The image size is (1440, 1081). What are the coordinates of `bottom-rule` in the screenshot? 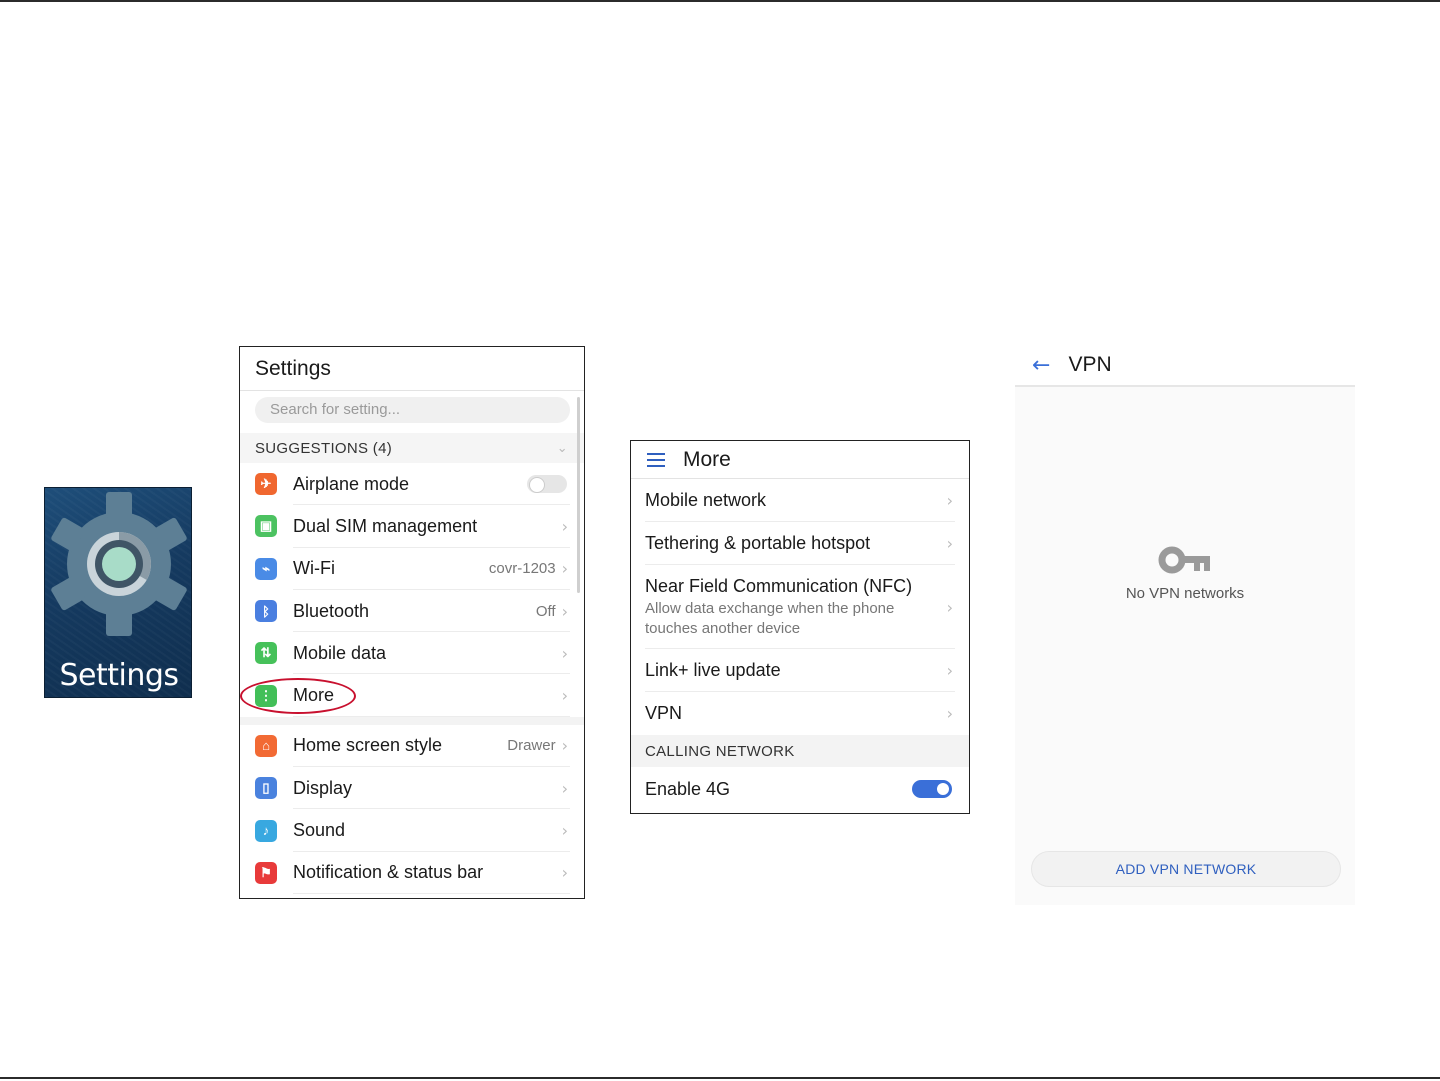 It's located at (720, 1078).